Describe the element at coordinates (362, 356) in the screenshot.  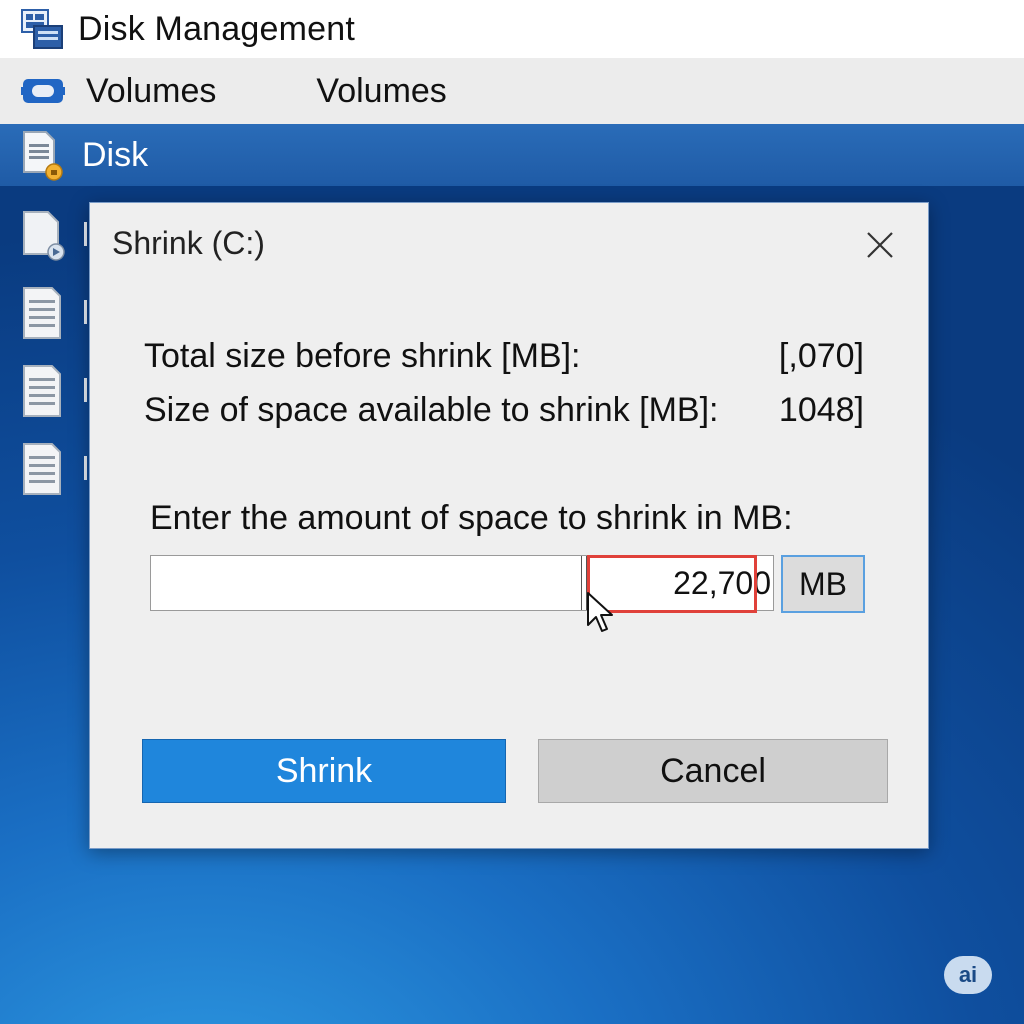
I see `total-size-label: Total size before shrink [MB]:` at that location.